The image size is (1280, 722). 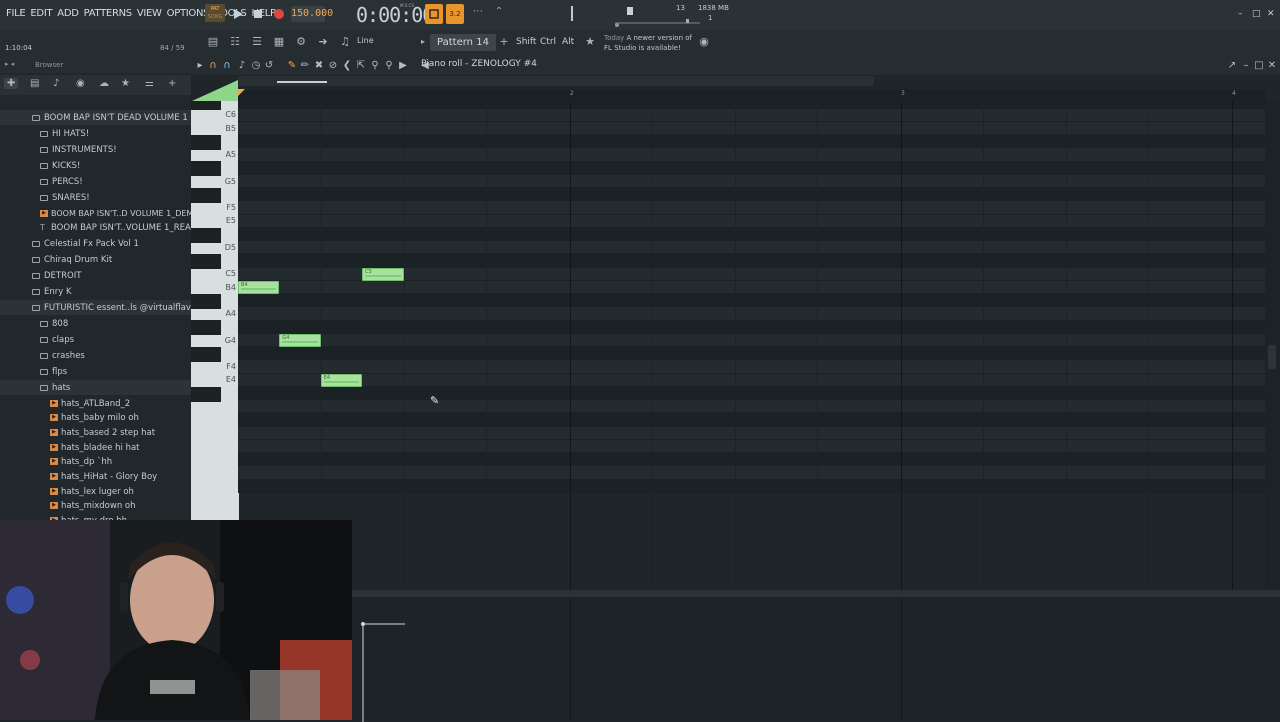 What do you see at coordinates (56, 276) in the screenshot?
I see `browser-folder-item: DETROIT` at bounding box center [56, 276].